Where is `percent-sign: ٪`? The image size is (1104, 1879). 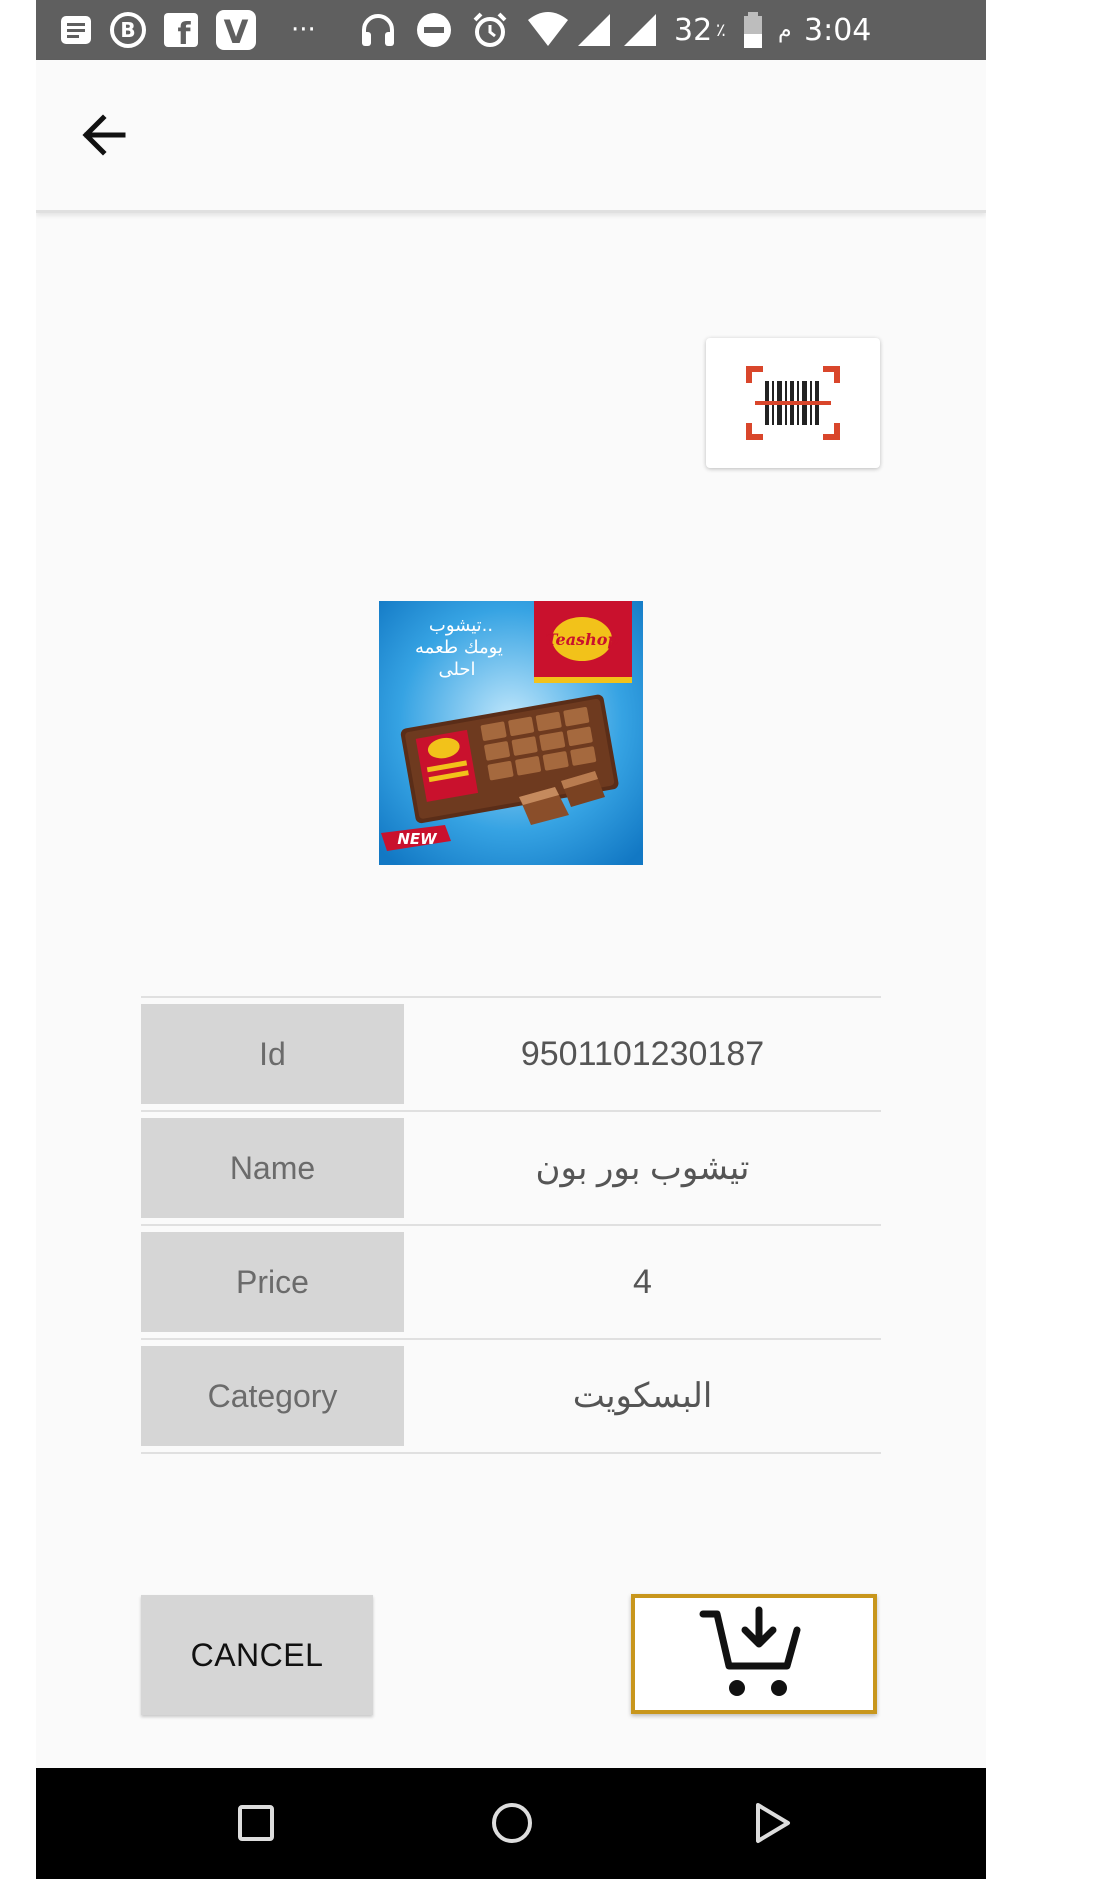
percent-sign: ٪ is located at coordinates (721, 30).